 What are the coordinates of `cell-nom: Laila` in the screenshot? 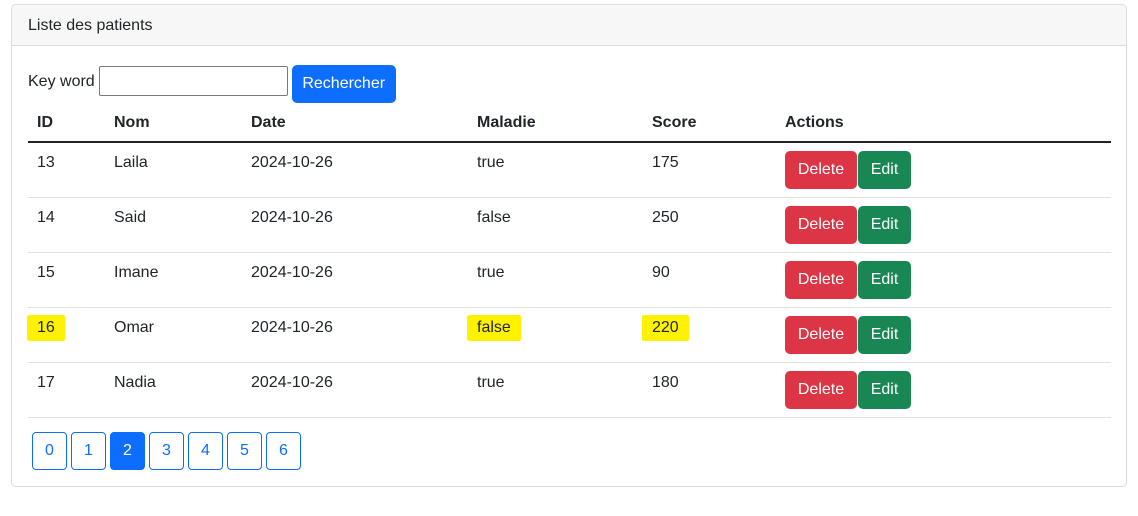 It's located at (173, 170).